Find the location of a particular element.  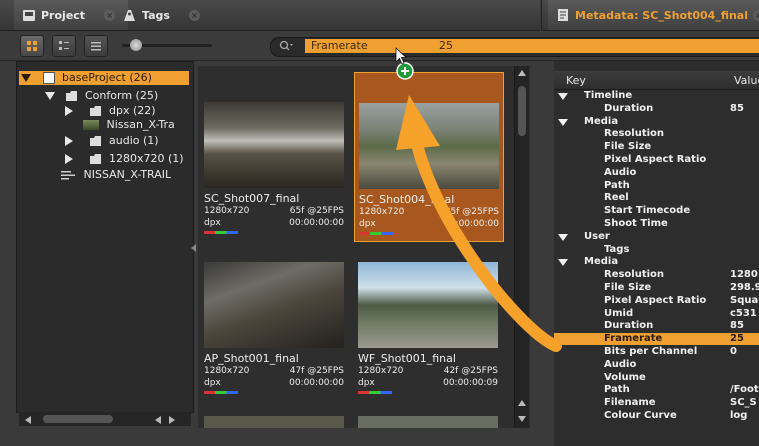

grid-vscrollbar is located at coordinates (521, 247).